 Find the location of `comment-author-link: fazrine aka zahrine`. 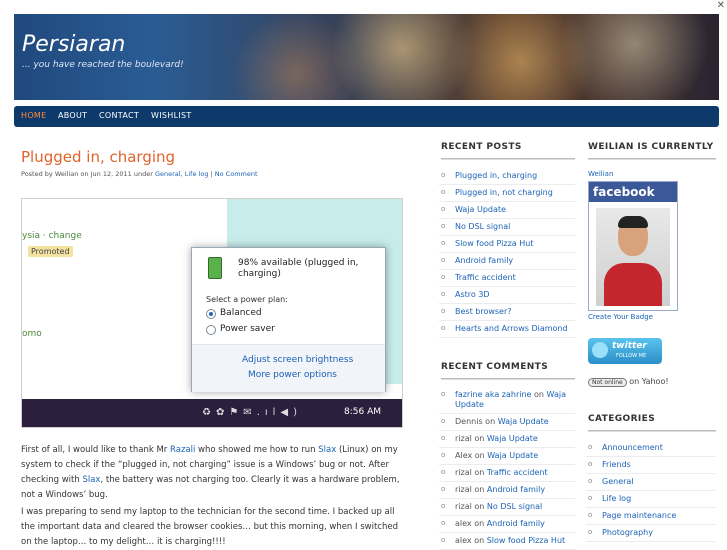

comment-author-link: fazrine aka zahrine is located at coordinates (493, 394).